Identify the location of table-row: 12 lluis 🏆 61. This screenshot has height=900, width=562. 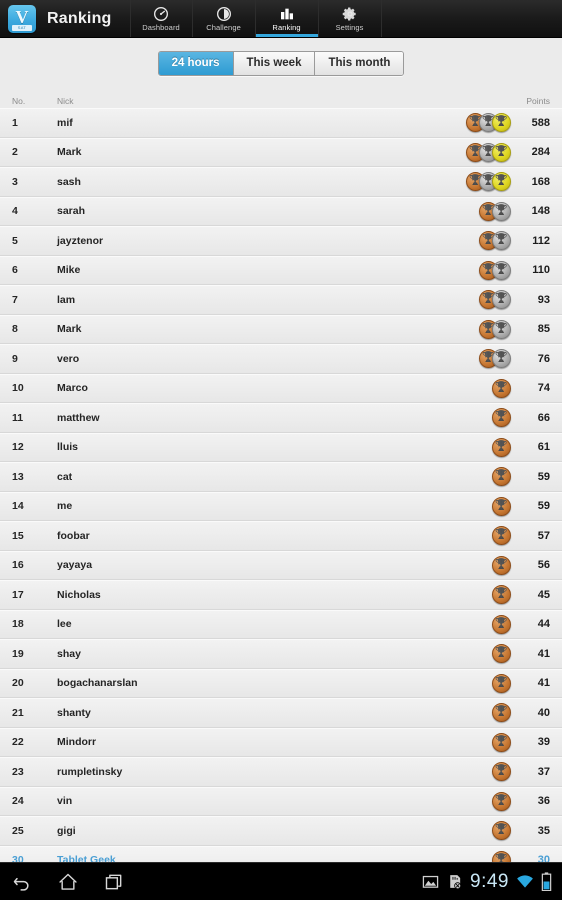
(281, 447).